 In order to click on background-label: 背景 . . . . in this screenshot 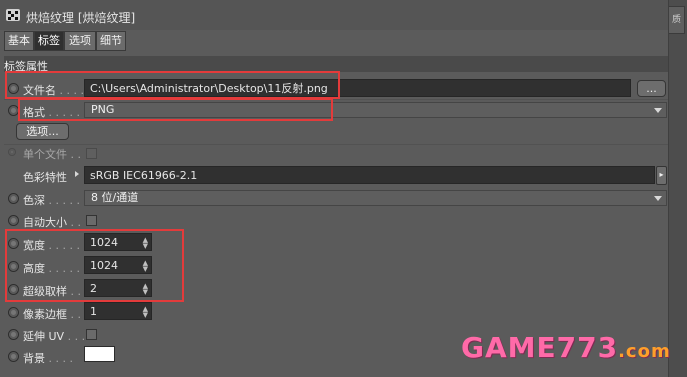, I will do `click(48, 358)`.